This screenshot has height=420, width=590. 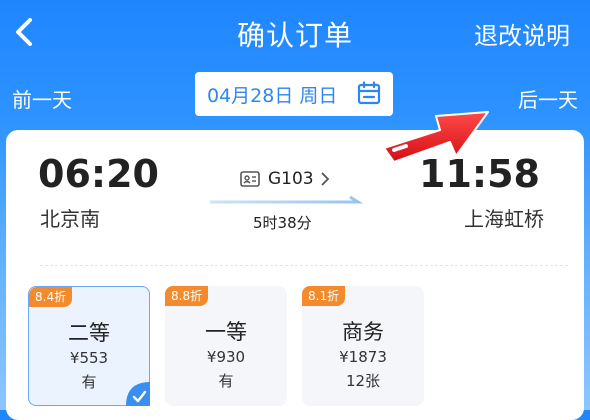 I want to click on seat-availability: 12张, so click(x=363, y=381).